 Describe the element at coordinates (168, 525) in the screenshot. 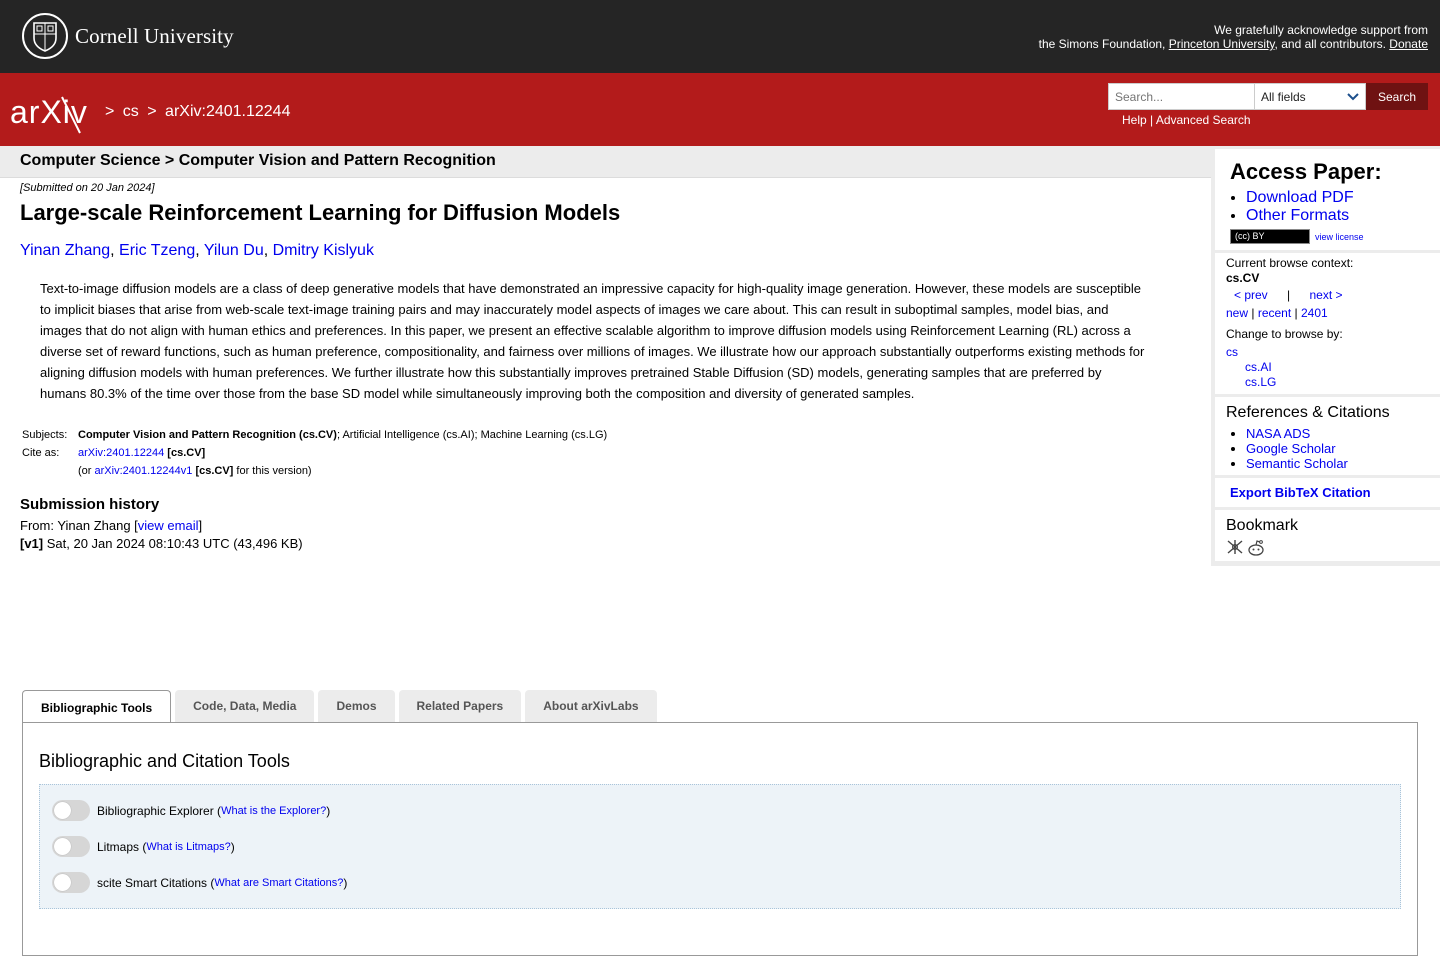

I see `view-email-link: view email` at that location.